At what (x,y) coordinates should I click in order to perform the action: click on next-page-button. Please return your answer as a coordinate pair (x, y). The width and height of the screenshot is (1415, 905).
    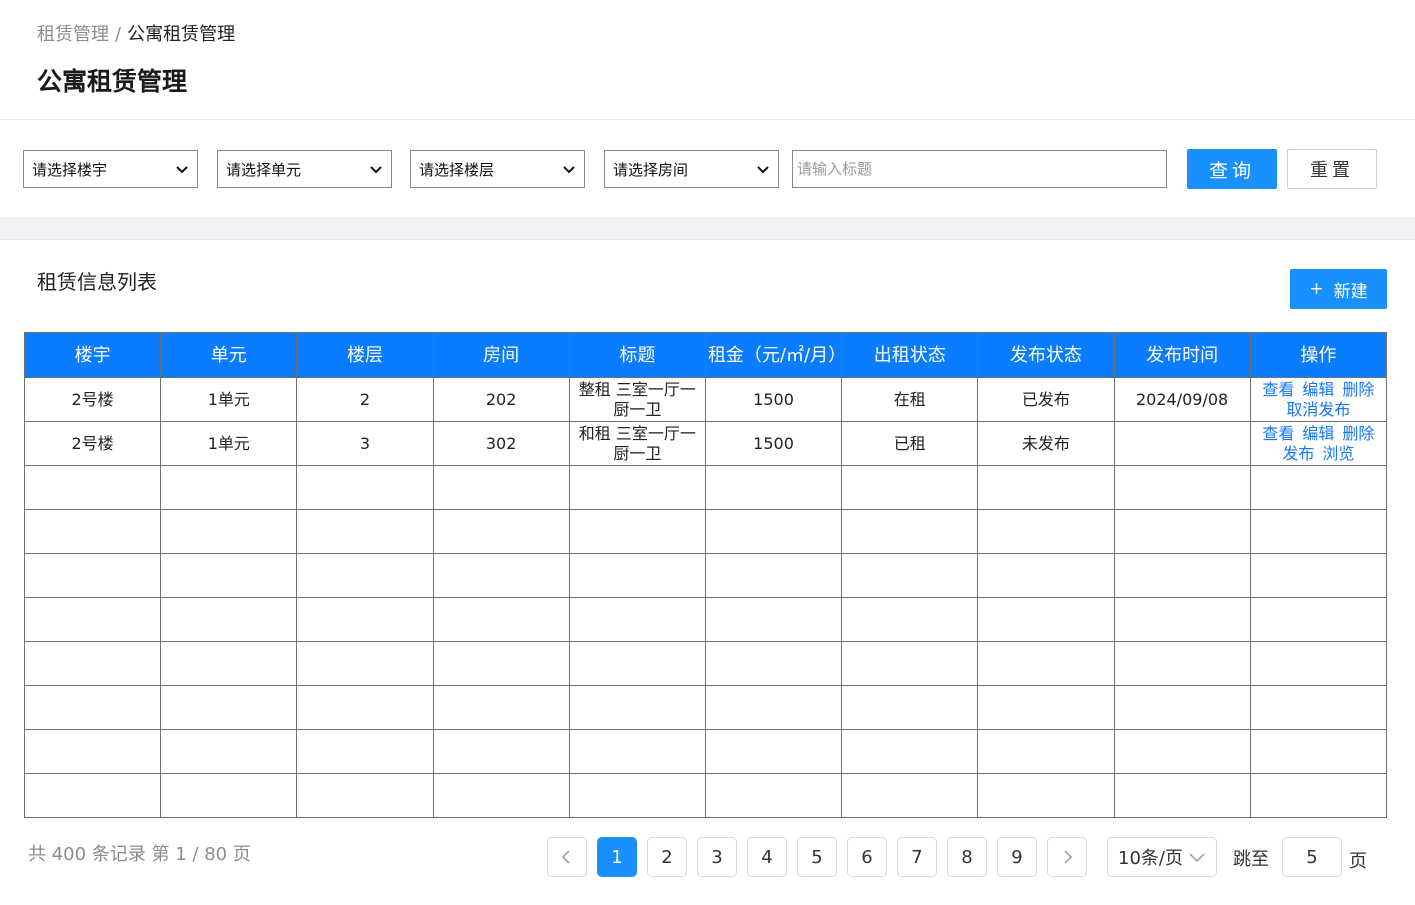
    Looking at the image, I should click on (1067, 857).